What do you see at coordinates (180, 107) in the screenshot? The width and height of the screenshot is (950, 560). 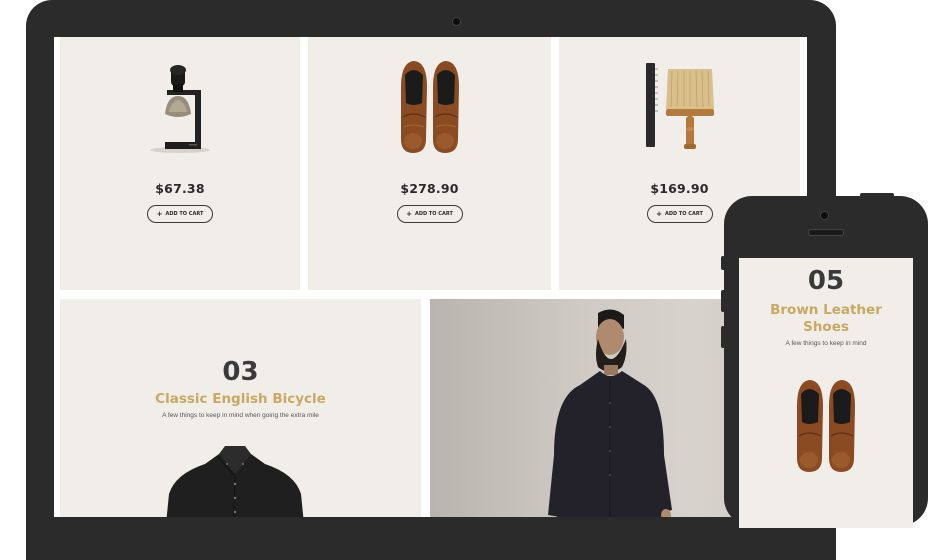 I see `shaving-brush-image` at bounding box center [180, 107].